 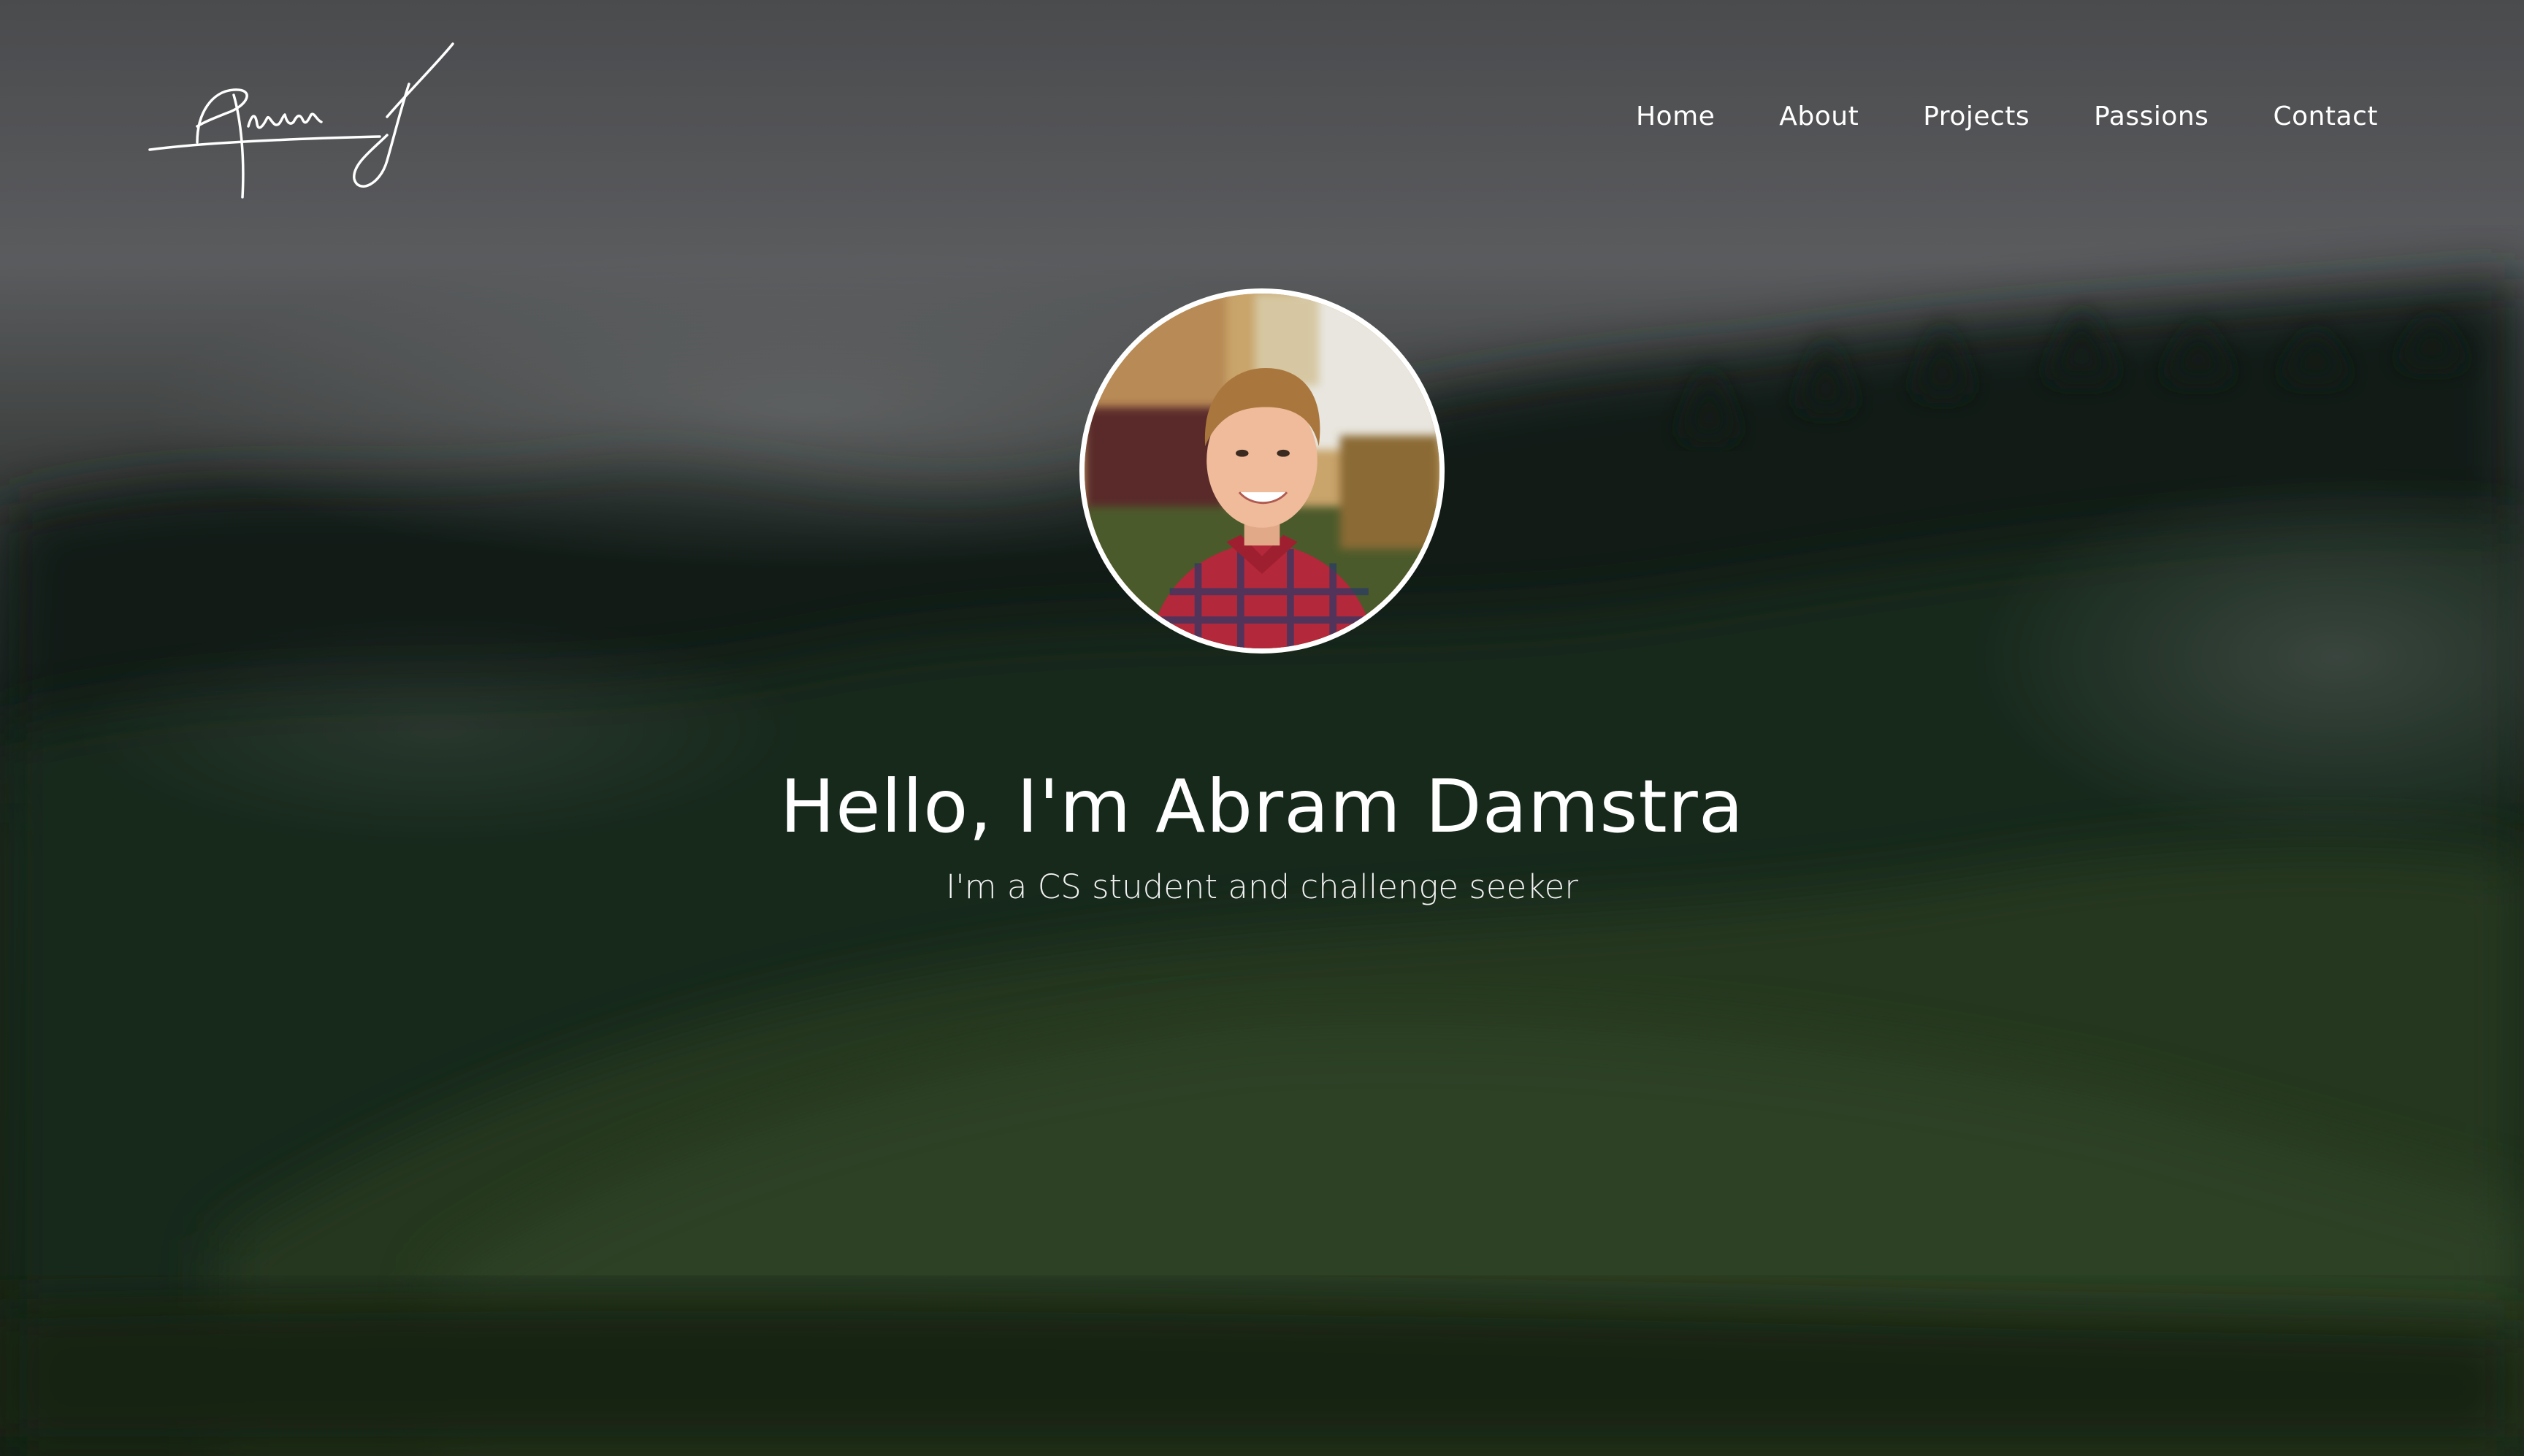 I want to click on nav-item-contact: Contact, so click(x=2325, y=117).